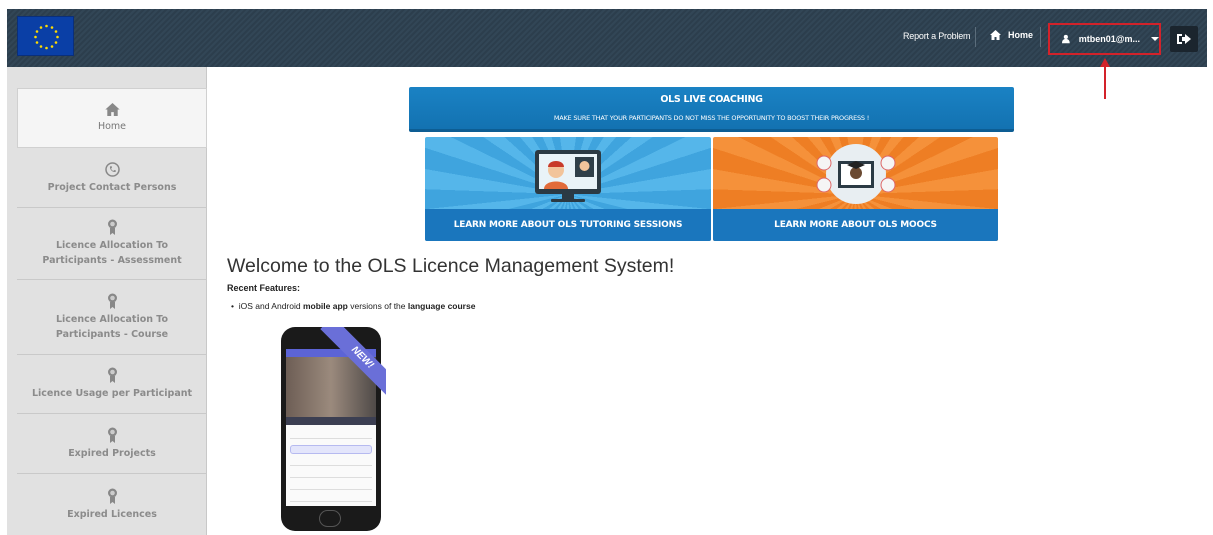 Image resolution: width=1213 pixels, height=535 pixels. I want to click on logout-button, so click(1184, 39).